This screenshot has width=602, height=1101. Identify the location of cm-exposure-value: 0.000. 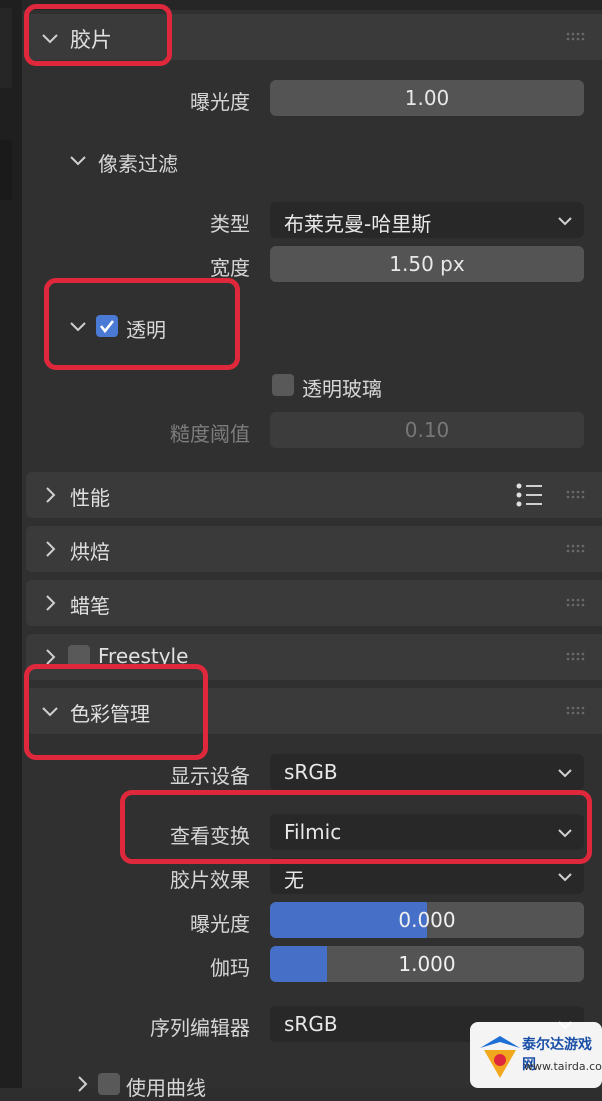
(427, 920).